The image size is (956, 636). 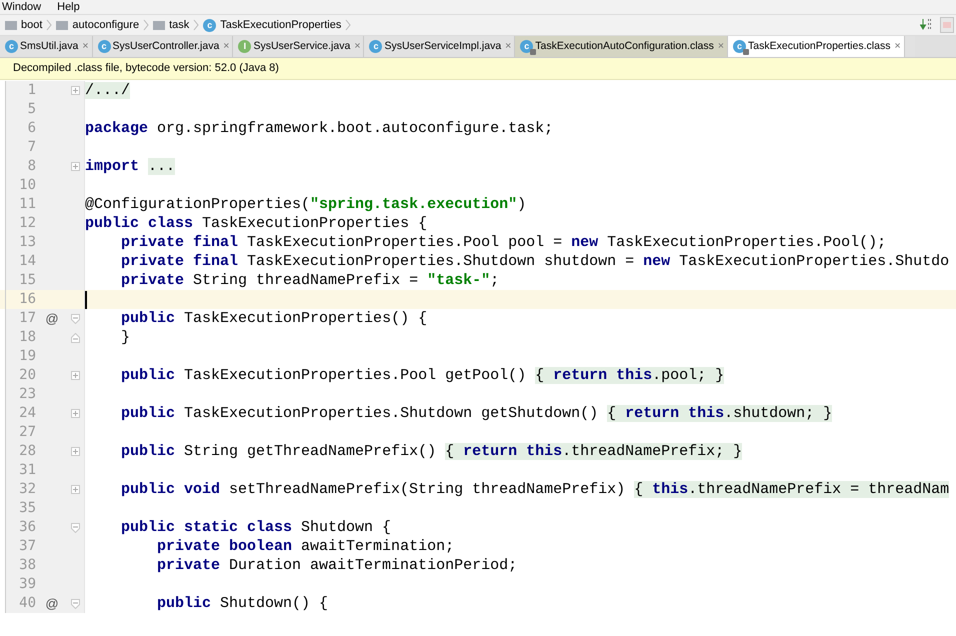 I want to click on code-line: private Duration awaitTerminationPeriod;, so click(x=337, y=565).